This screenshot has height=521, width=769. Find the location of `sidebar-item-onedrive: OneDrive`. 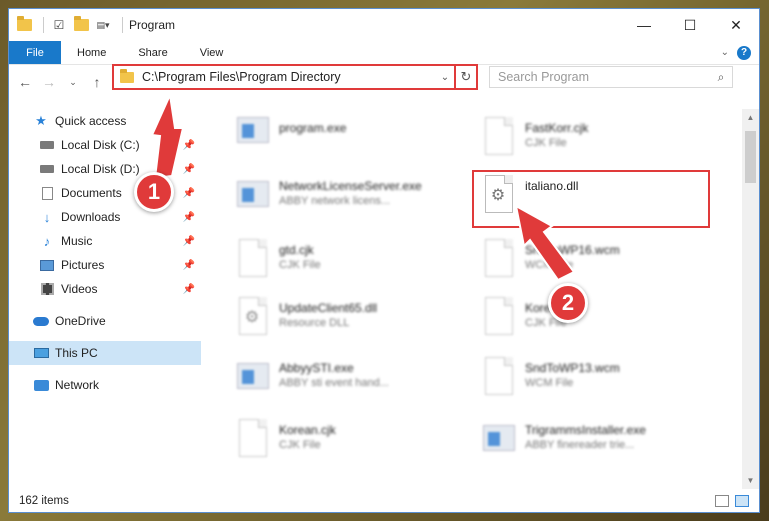

sidebar-item-onedrive: OneDrive is located at coordinates (105, 321).